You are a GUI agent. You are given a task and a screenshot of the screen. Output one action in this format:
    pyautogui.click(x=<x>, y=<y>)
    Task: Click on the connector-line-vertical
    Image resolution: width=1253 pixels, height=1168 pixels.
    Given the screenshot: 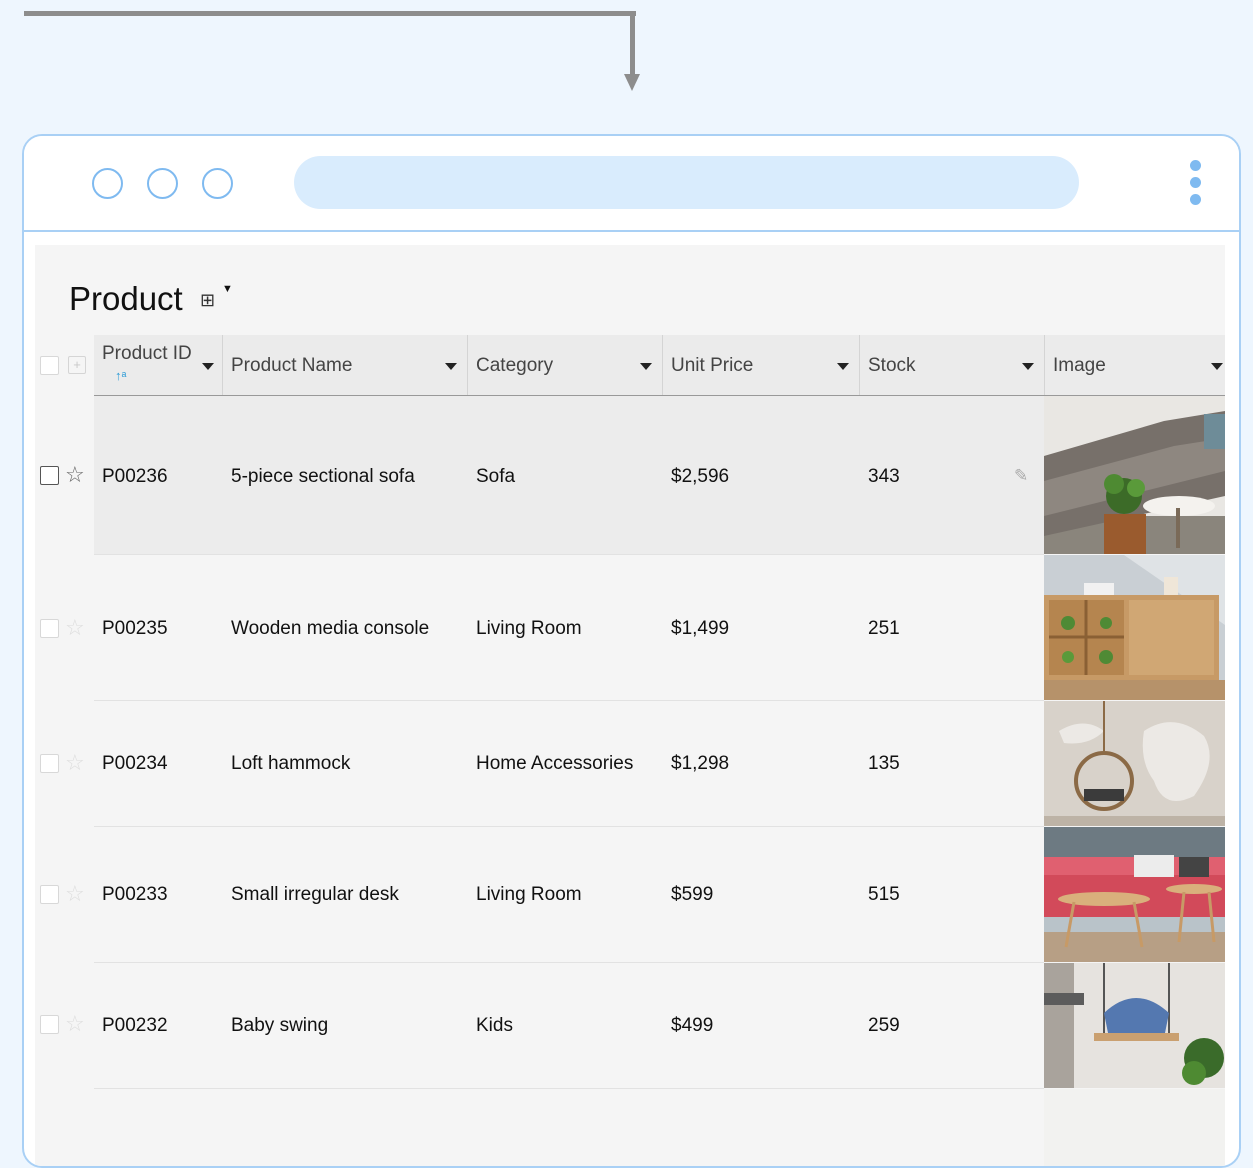 What is the action you would take?
    pyautogui.click(x=632, y=43)
    